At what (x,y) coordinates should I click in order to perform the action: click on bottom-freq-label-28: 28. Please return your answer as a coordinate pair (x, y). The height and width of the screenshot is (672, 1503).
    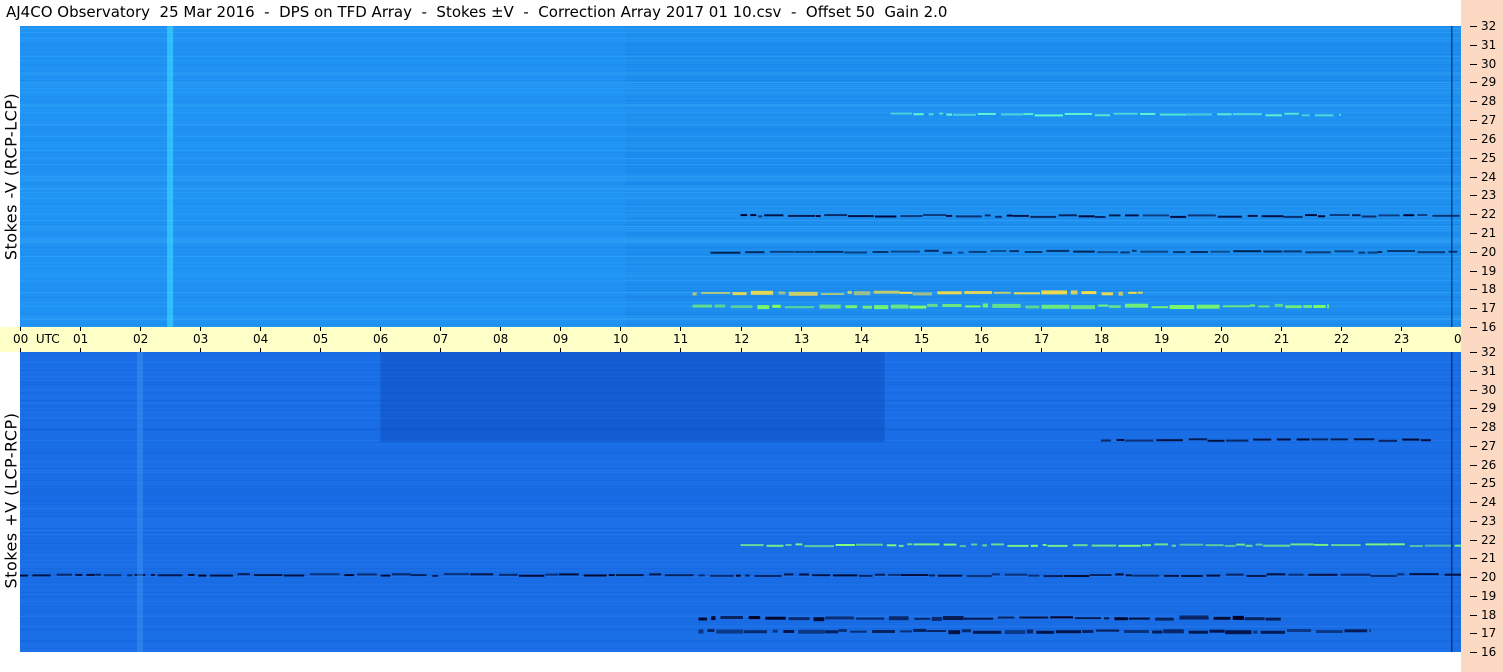
    Looking at the image, I should click on (1489, 427).